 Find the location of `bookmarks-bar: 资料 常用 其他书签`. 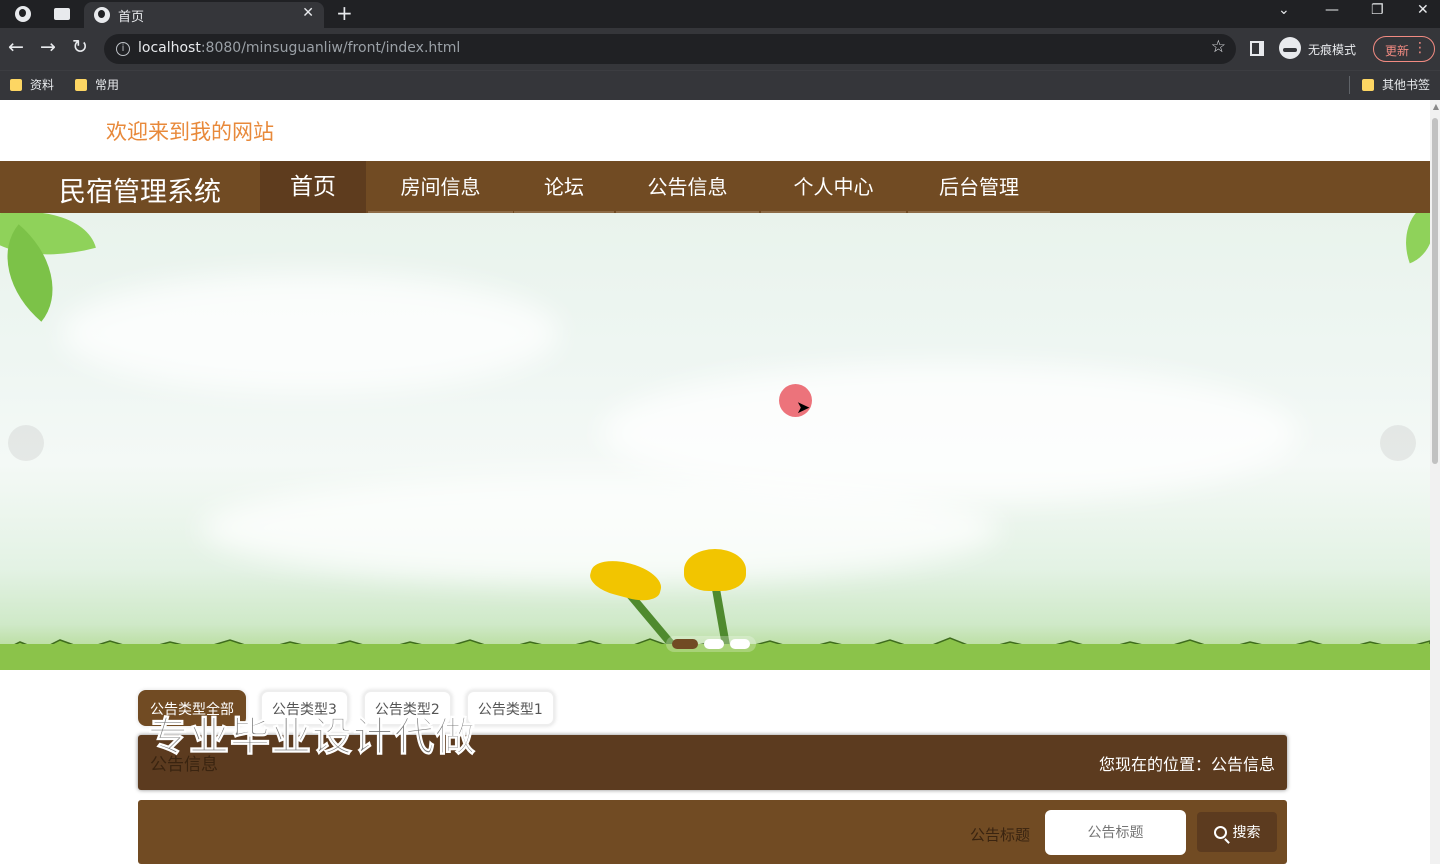

bookmarks-bar: 资料 常用 其他书签 is located at coordinates (720, 85).